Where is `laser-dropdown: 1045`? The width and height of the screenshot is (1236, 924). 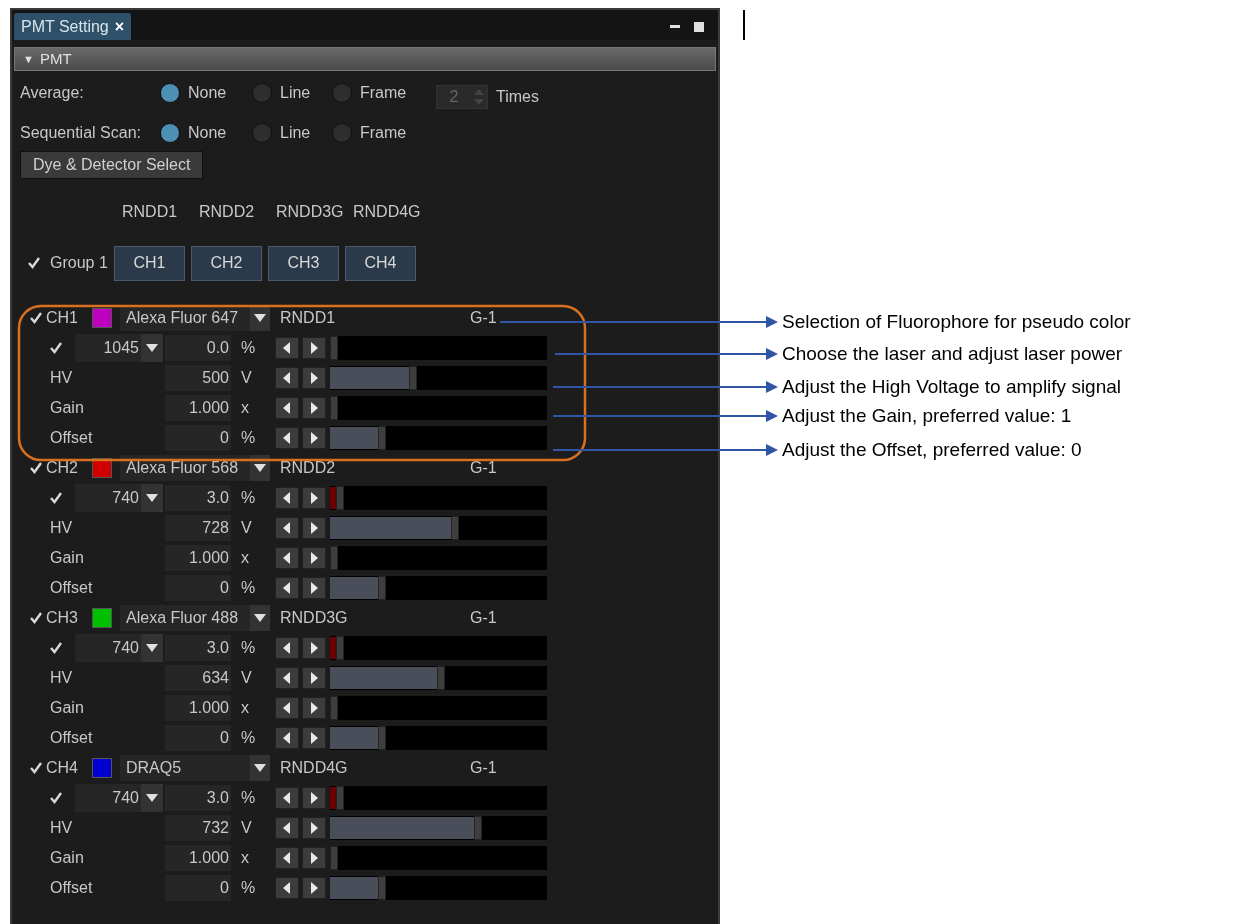
laser-dropdown: 1045 is located at coordinates (119, 348).